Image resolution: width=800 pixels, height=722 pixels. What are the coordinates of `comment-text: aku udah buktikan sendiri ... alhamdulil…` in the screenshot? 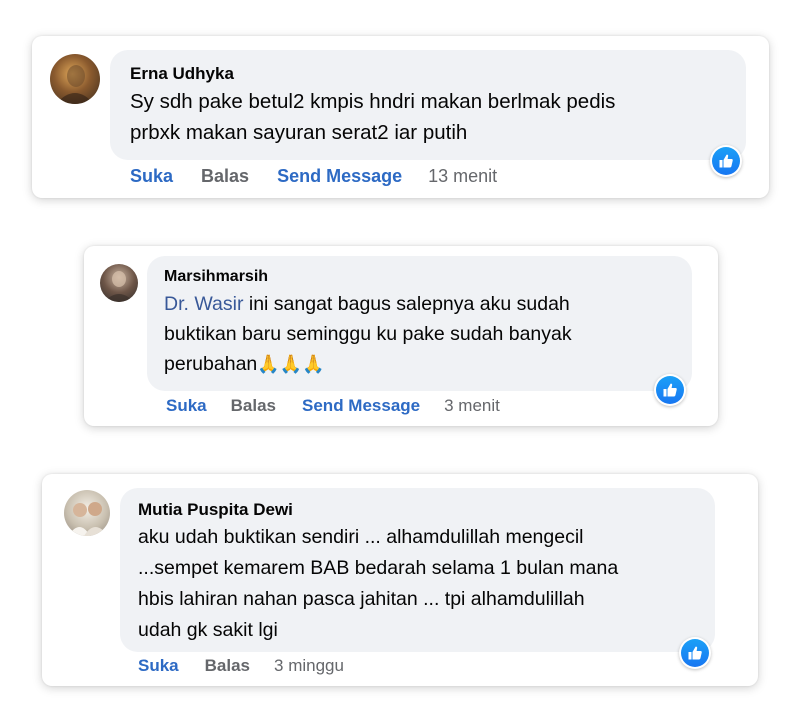 It's located at (426, 584).